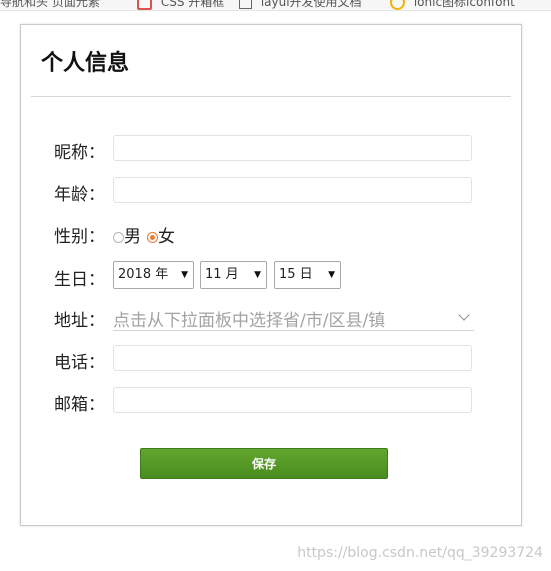 This screenshot has height=571, width=551. I want to click on birthday-day-value: 15 日, so click(296, 274).